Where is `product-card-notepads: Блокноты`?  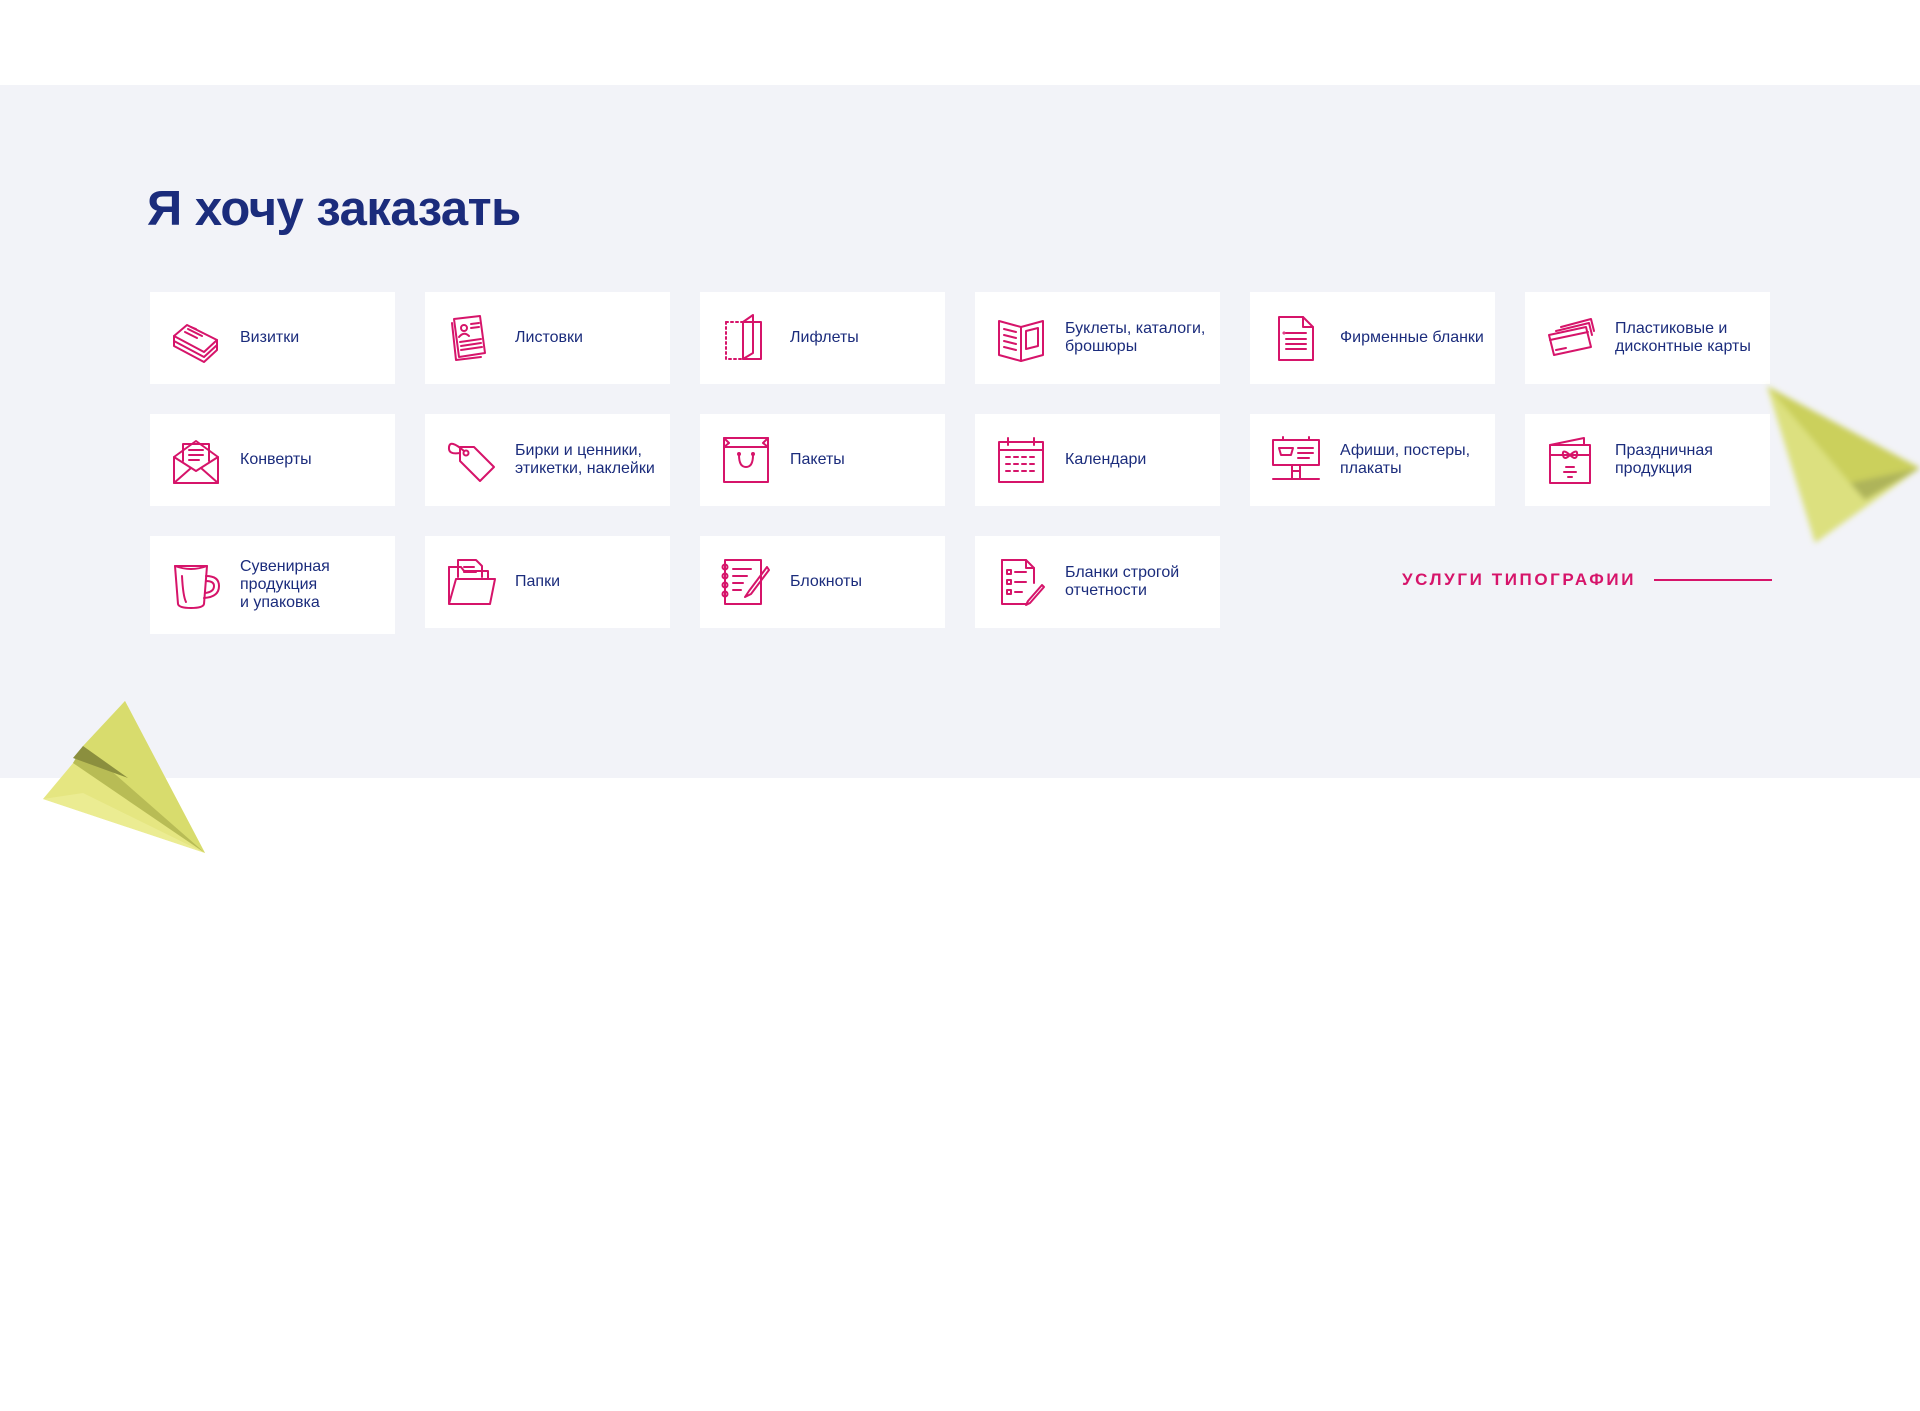 product-card-notepads: Блокноты is located at coordinates (822, 582).